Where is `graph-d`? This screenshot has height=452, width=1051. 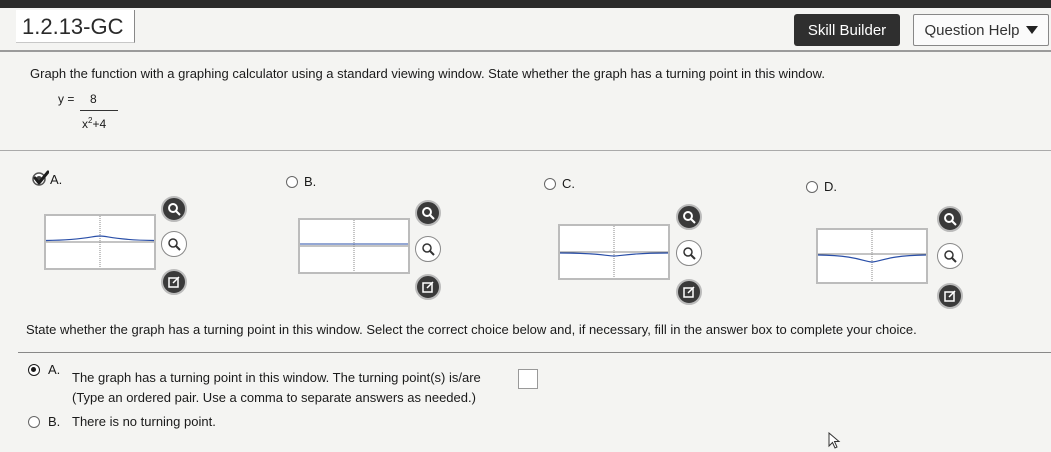
graph-d is located at coordinates (872, 256).